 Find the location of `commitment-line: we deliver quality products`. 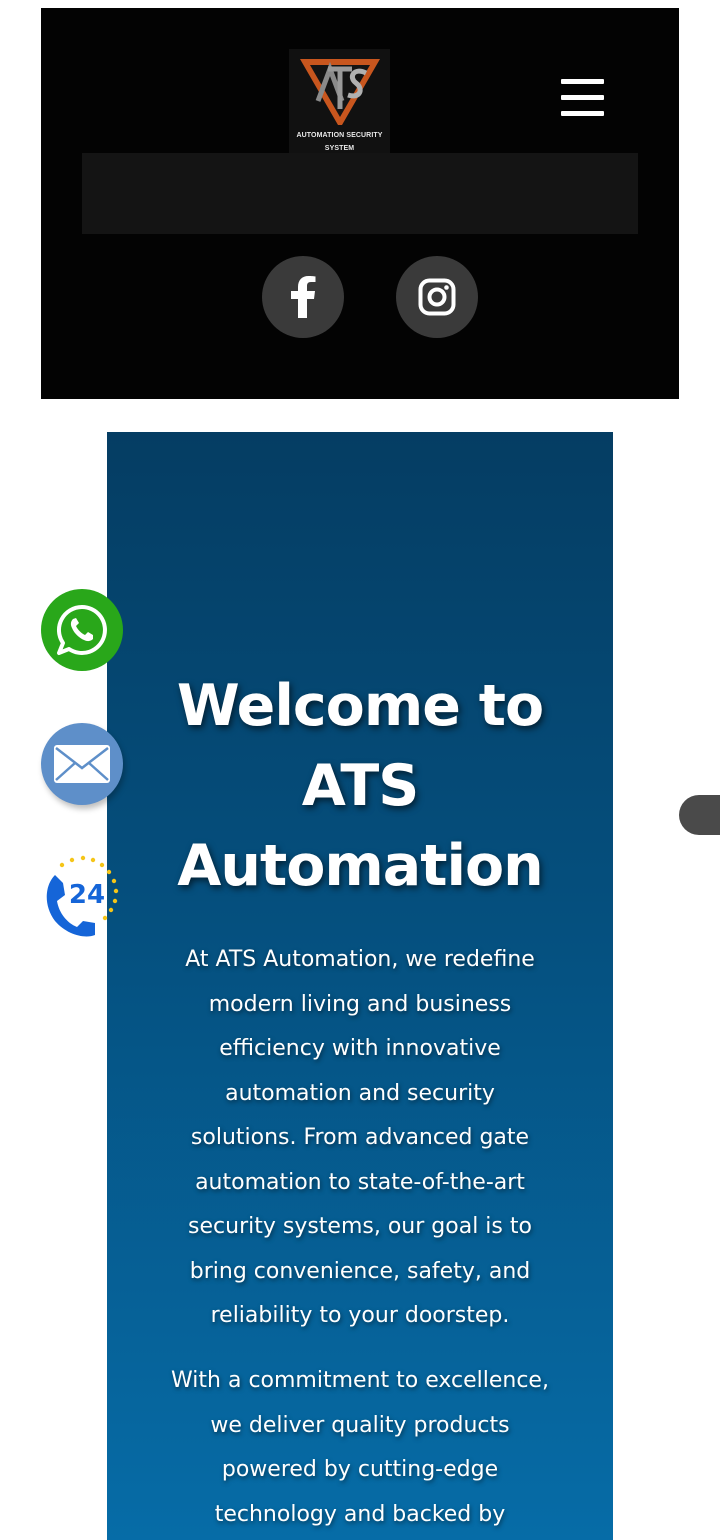

commitment-line: we deliver quality products is located at coordinates (360, 1425).